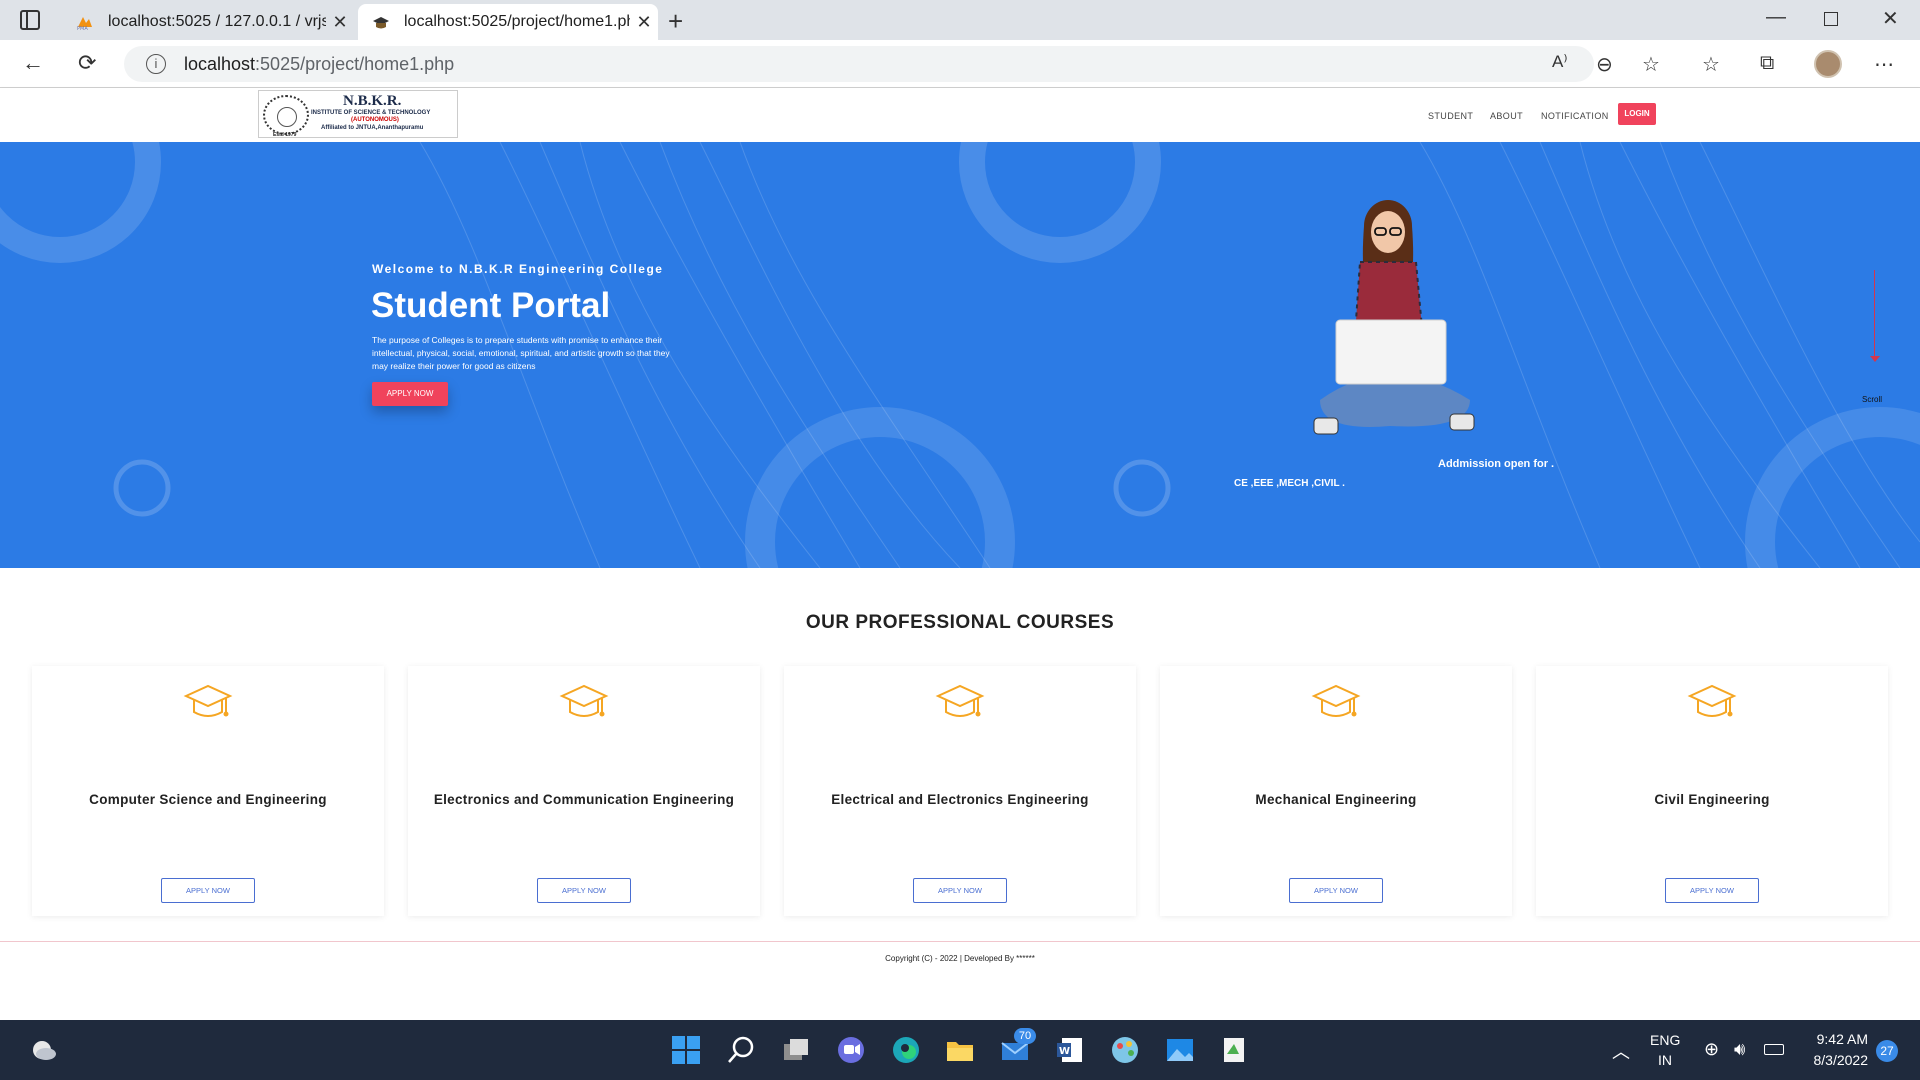 This screenshot has width=1920, height=1080. I want to click on file-explorer-icon, so click(960, 1050).